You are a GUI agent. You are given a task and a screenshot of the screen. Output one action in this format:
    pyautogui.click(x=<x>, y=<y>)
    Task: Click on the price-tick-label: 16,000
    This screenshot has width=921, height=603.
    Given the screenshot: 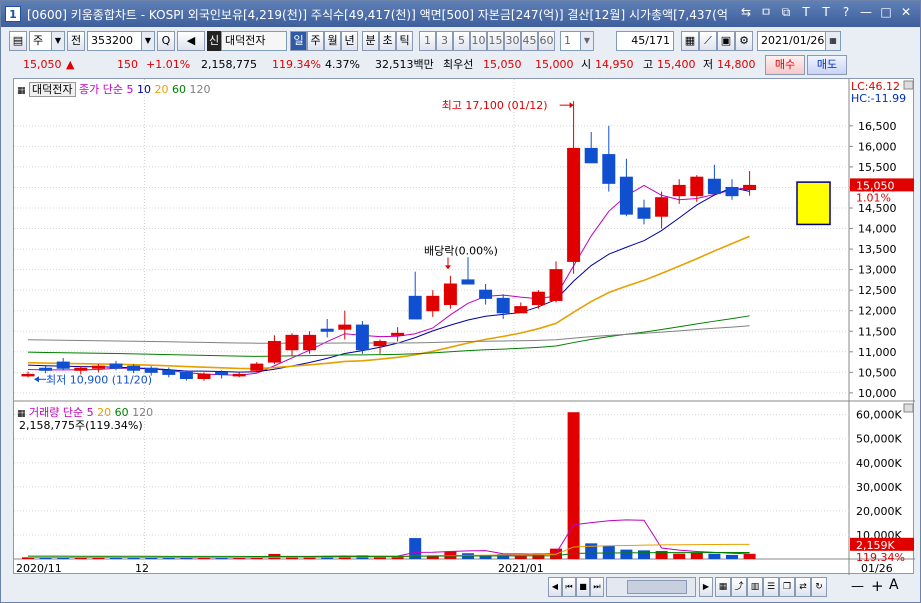 What is the action you would take?
    pyautogui.click(x=877, y=146)
    